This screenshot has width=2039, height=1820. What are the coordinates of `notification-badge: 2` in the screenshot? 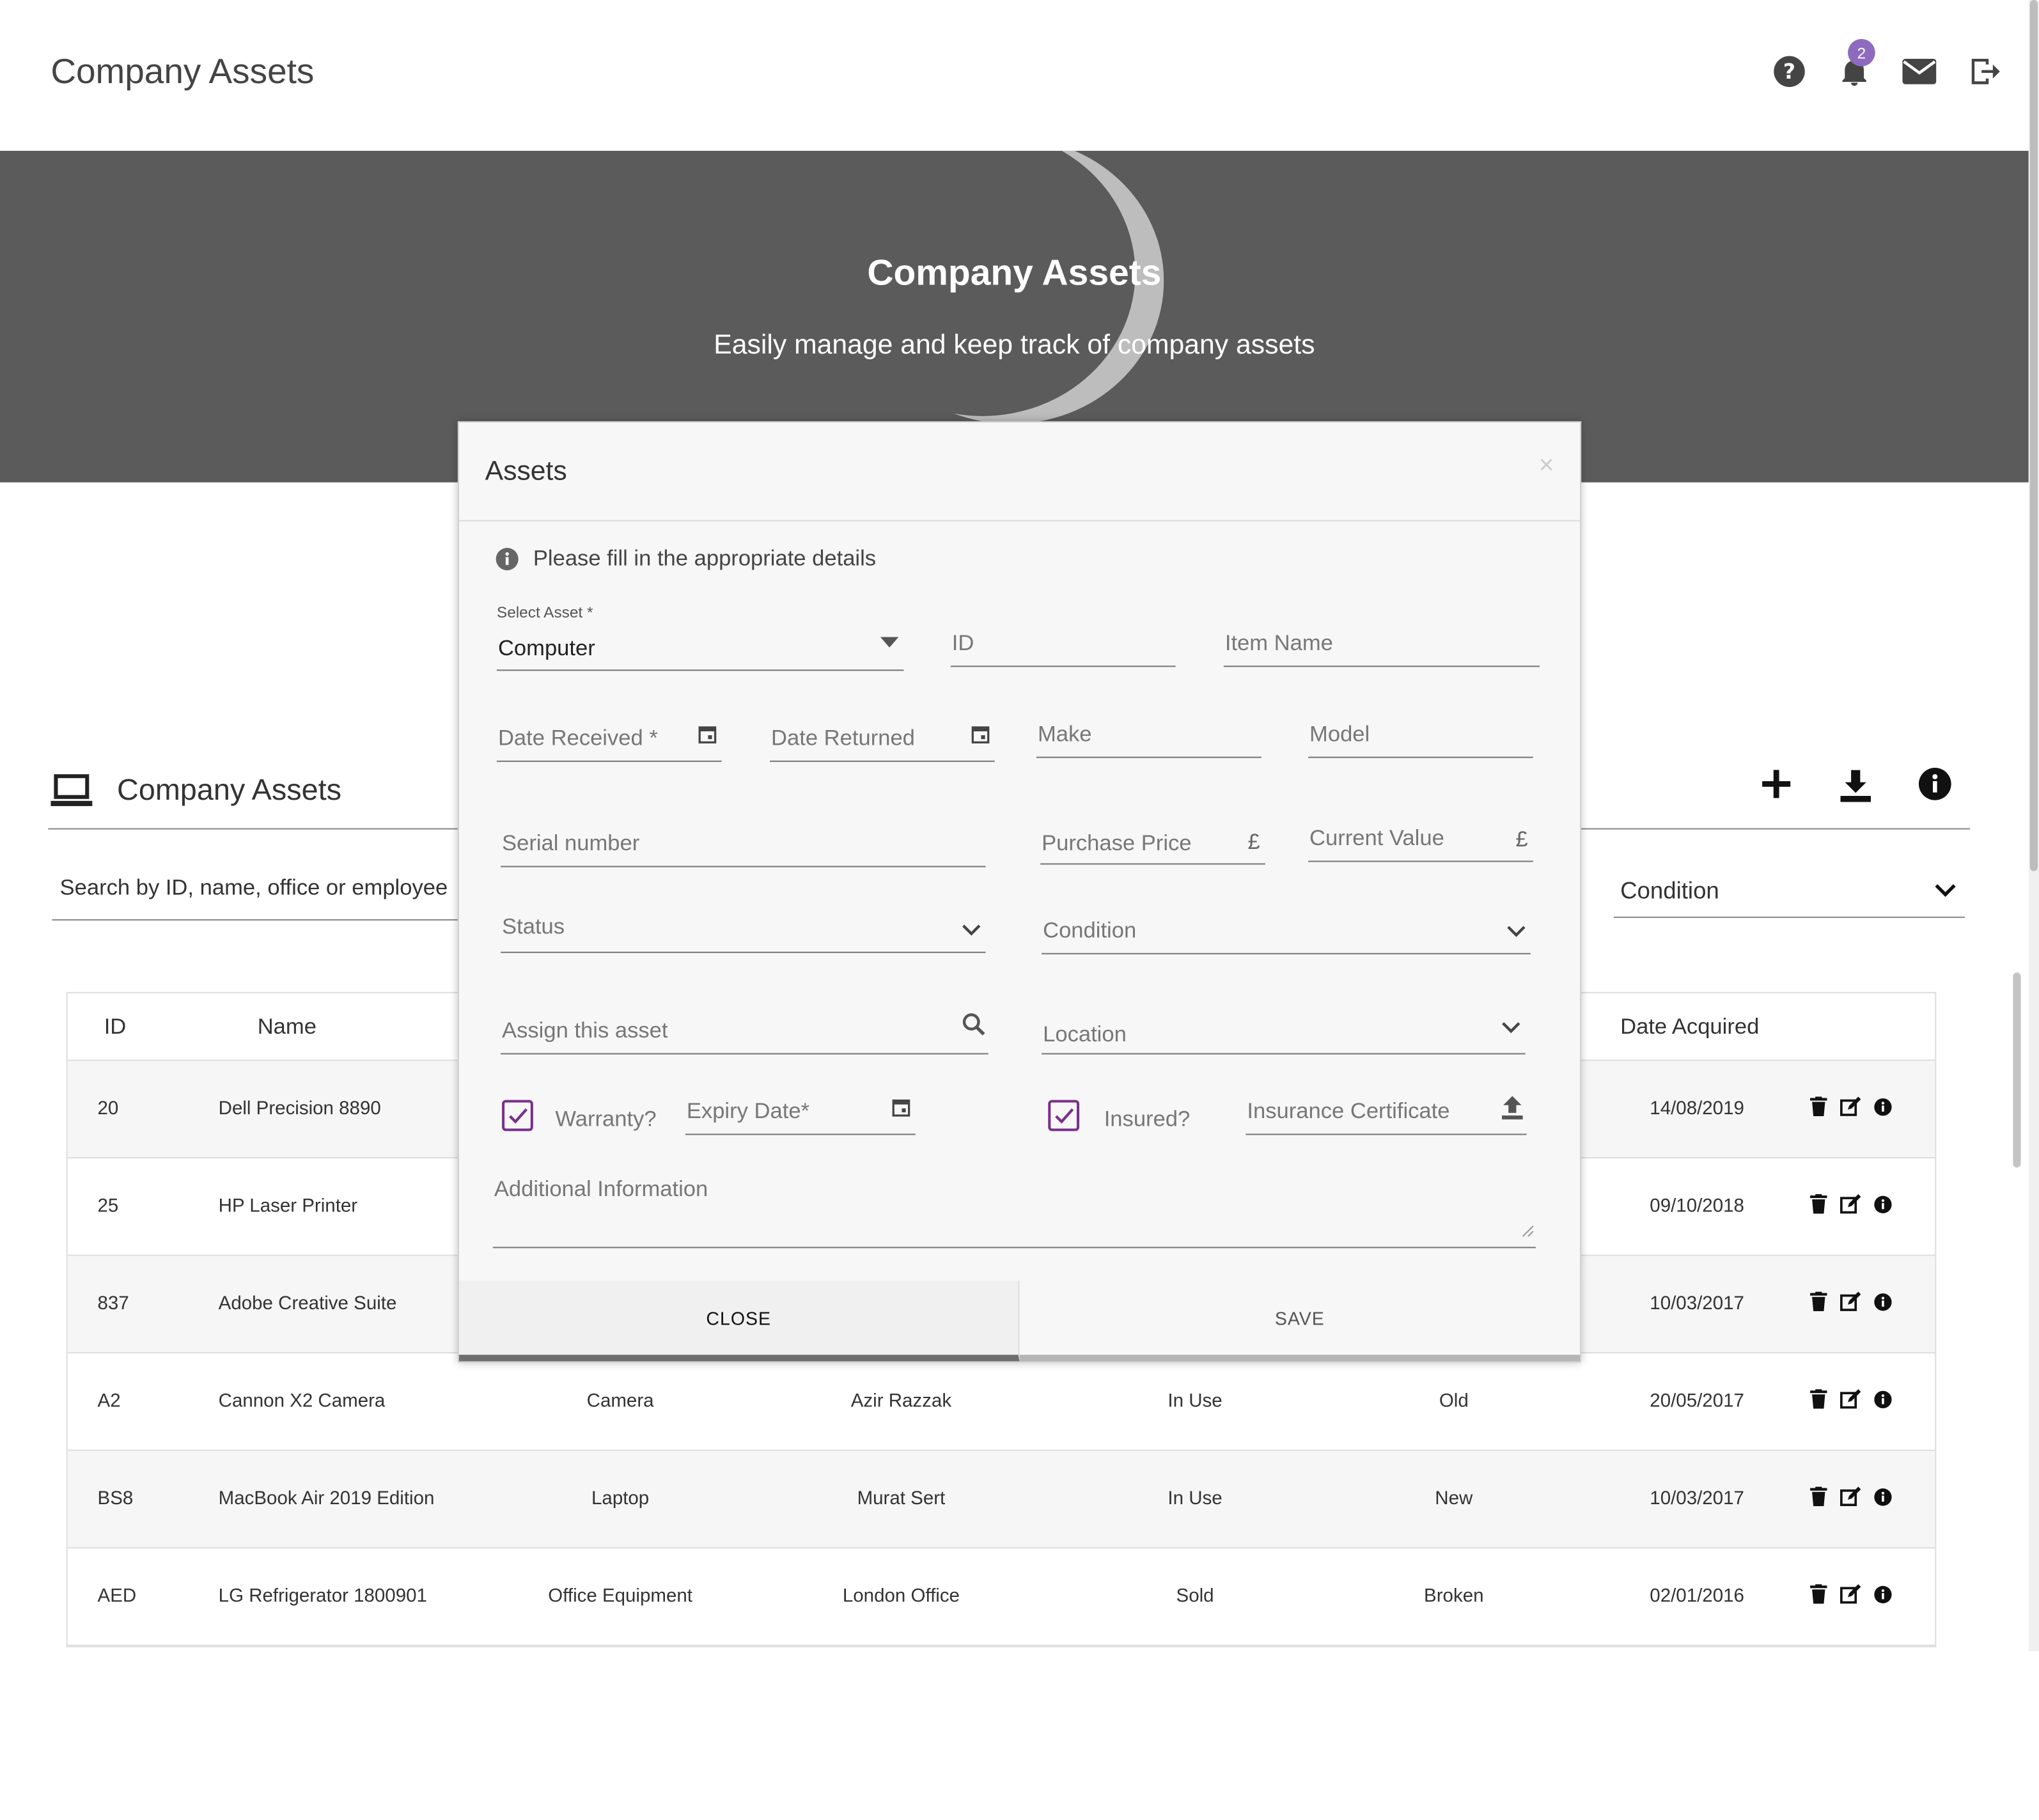 It's located at (1862, 52).